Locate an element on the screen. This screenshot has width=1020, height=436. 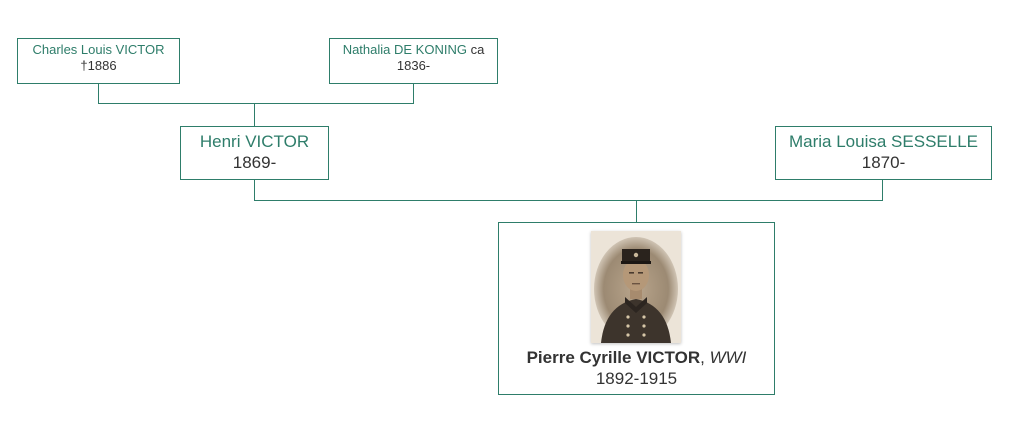
parents-to-child-line is located at coordinates (636, 211).